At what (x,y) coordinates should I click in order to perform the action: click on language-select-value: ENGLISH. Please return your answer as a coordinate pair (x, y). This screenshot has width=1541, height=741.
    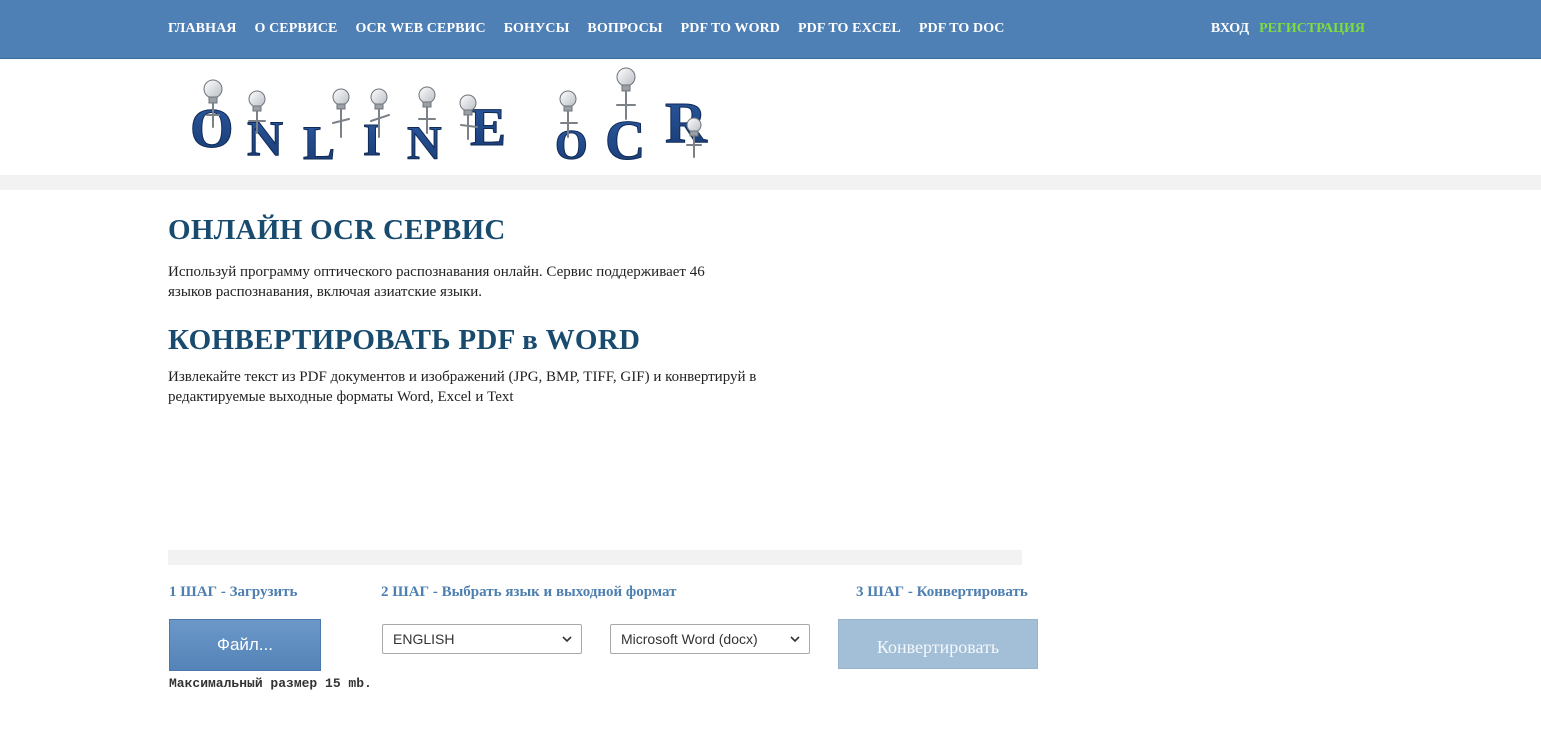
    Looking at the image, I should click on (424, 639).